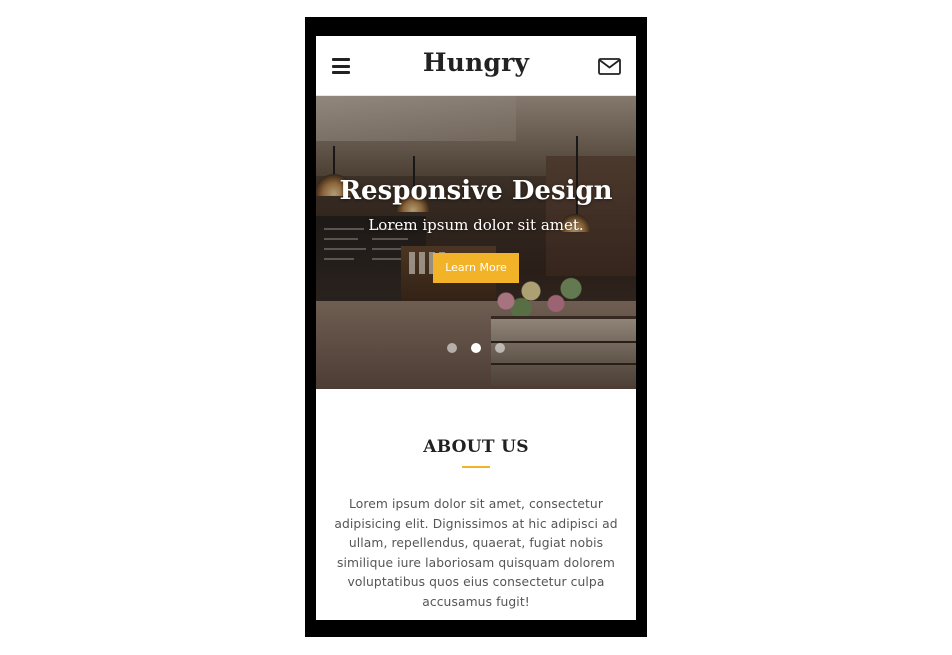 This screenshot has width=952, height=655. What do you see at coordinates (476, 62) in the screenshot?
I see `brand-logo: Hungry` at bounding box center [476, 62].